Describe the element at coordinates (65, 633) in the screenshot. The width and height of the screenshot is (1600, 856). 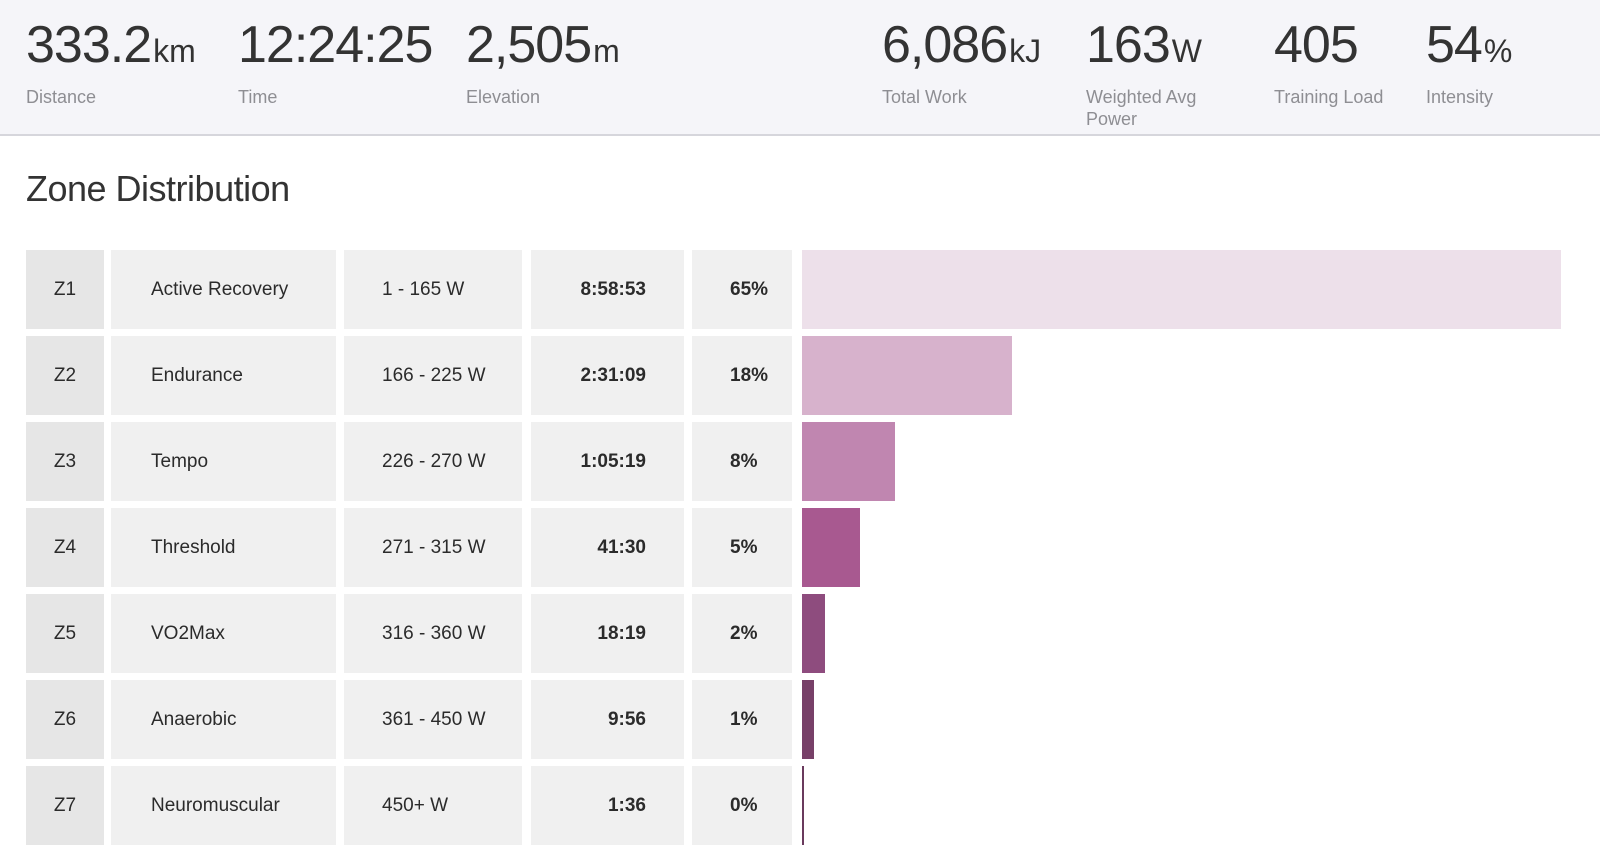
I see `zone-code: Z5` at that location.